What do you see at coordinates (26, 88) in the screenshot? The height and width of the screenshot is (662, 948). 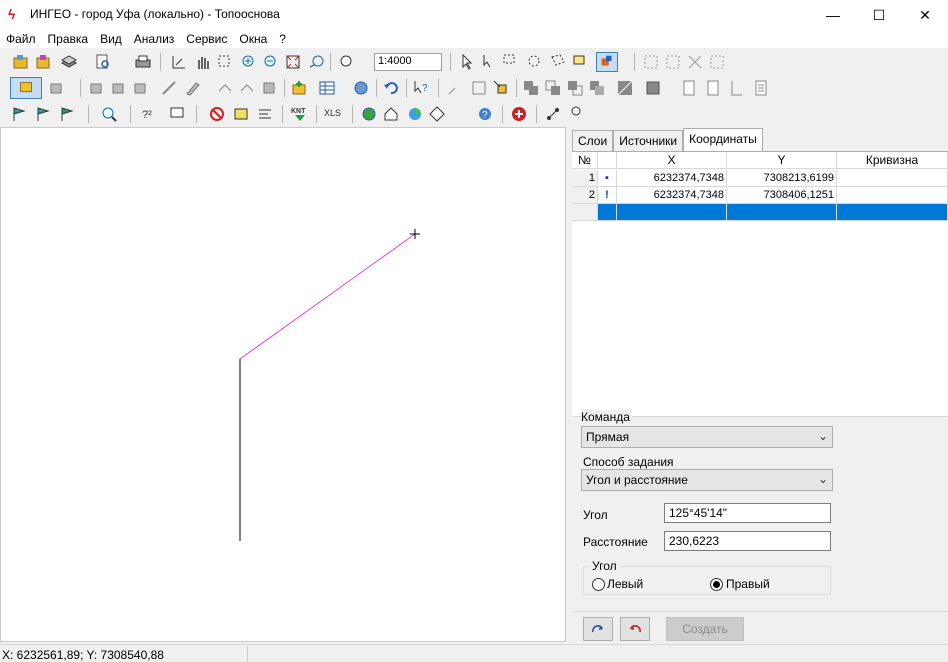 I see `edit-object-icon` at bounding box center [26, 88].